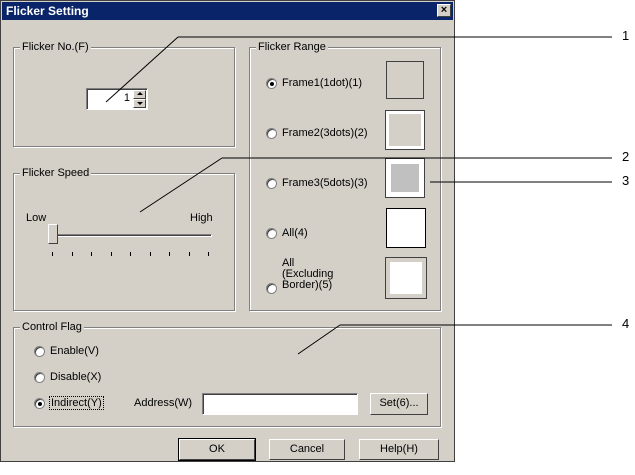 This screenshot has width=635, height=475. Describe the element at coordinates (626, 180) in the screenshot. I see `callout-3: 3` at that location.